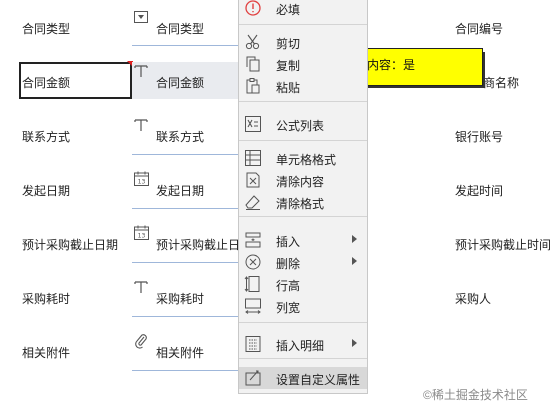  What do you see at coordinates (253, 8) in the screenshot?
I see `alert-circle-icon` at bounding box center [253, 8].